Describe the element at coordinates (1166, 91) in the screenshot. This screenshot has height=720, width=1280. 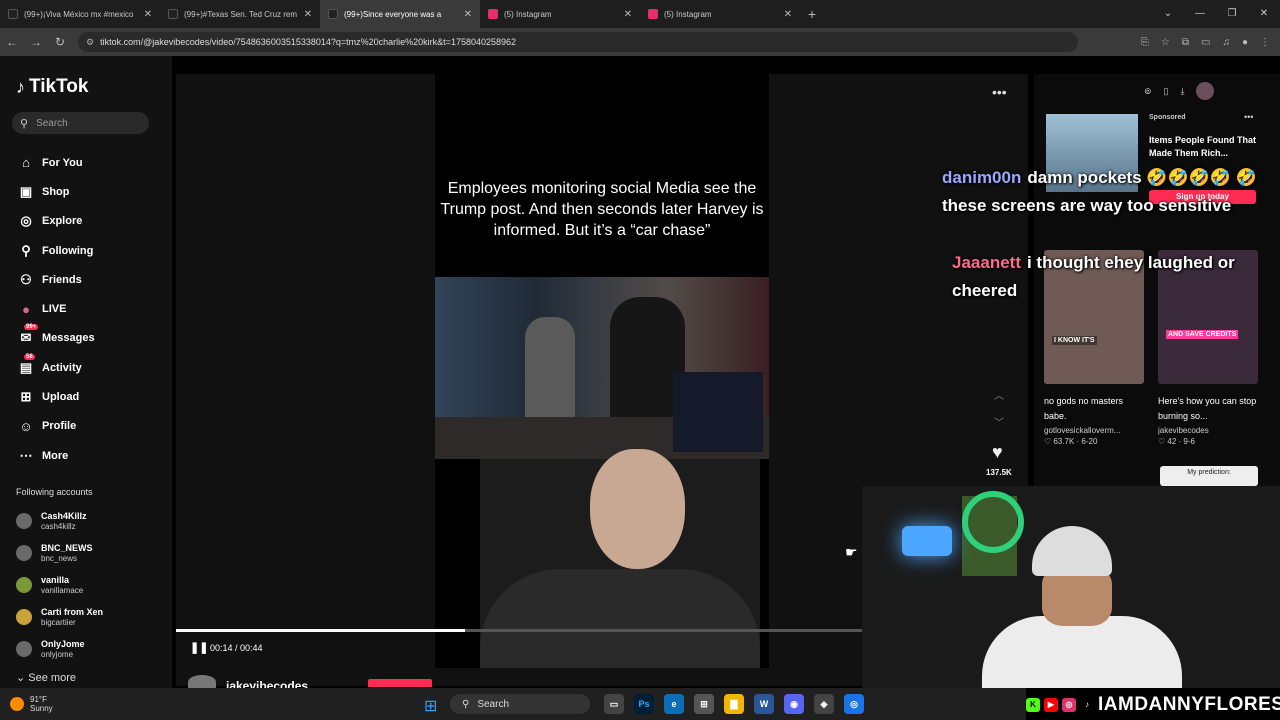
I see `phone-icon: ▯` at that location.